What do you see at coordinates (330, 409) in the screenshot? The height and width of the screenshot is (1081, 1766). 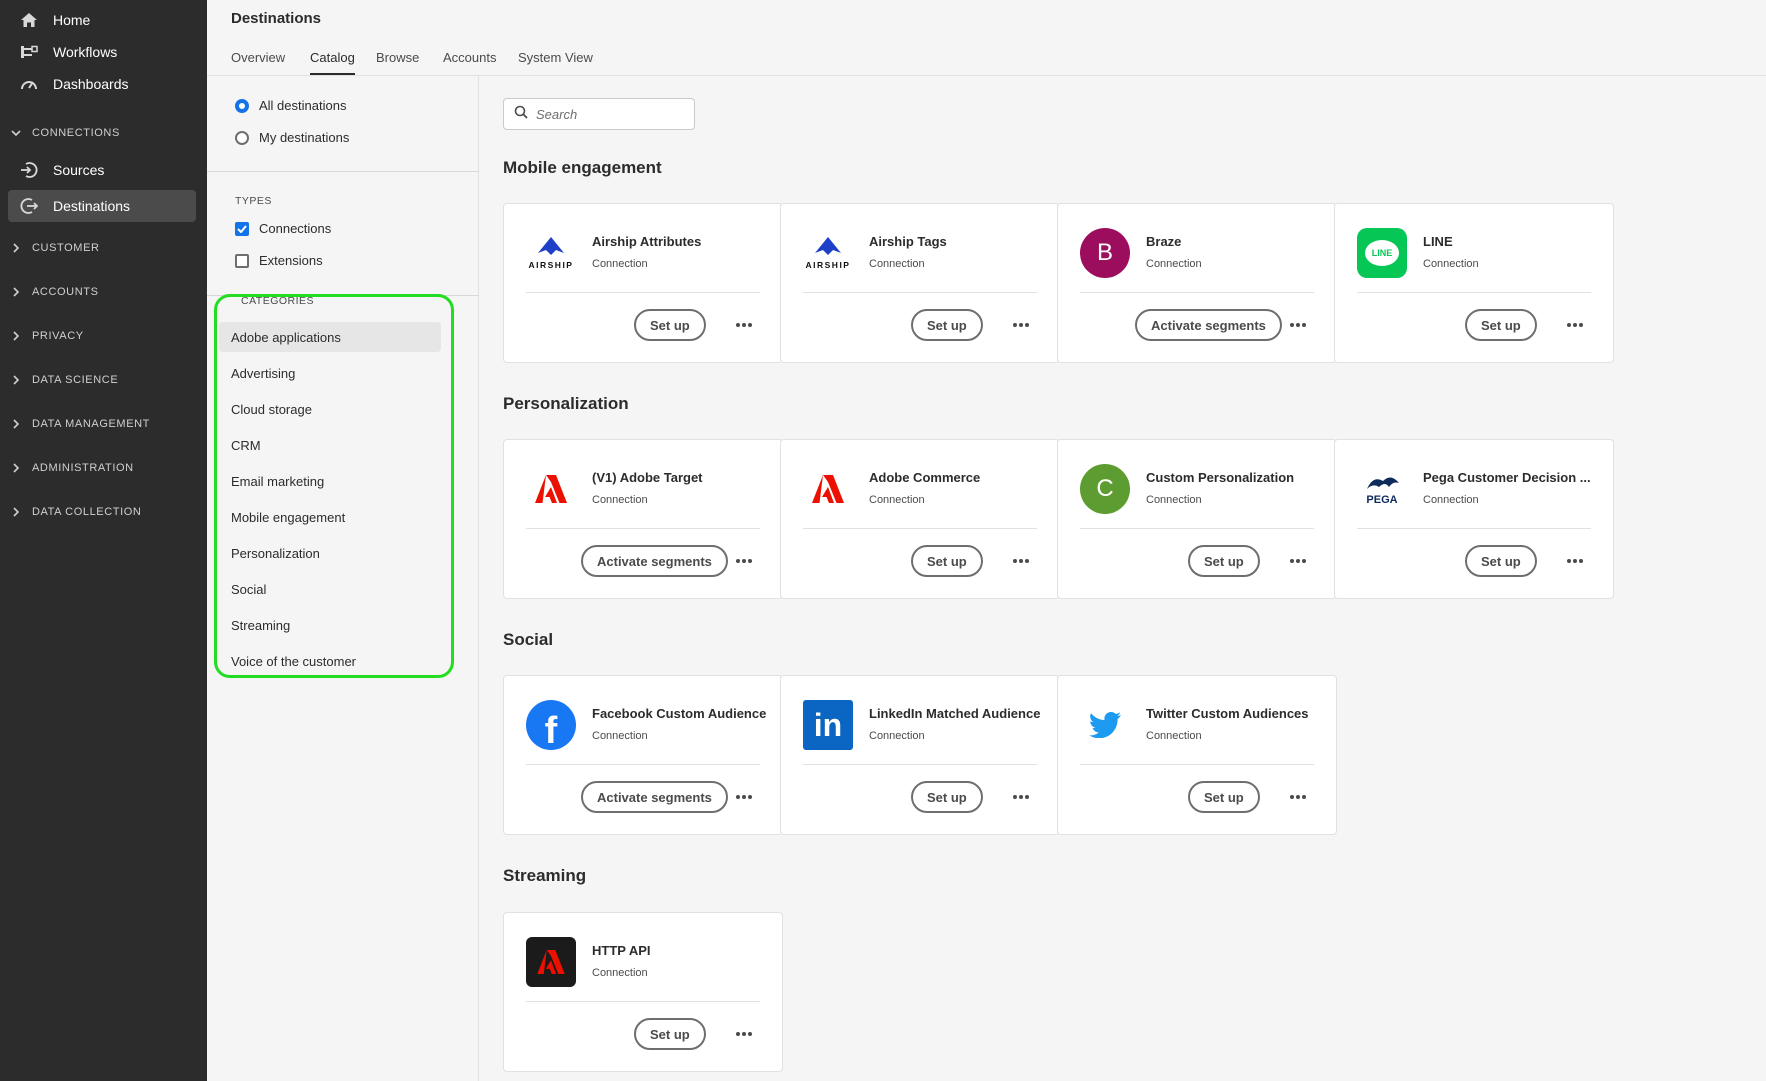 I see `category-cloud-storage: Cloud storage` at bounding box center [330, 409].